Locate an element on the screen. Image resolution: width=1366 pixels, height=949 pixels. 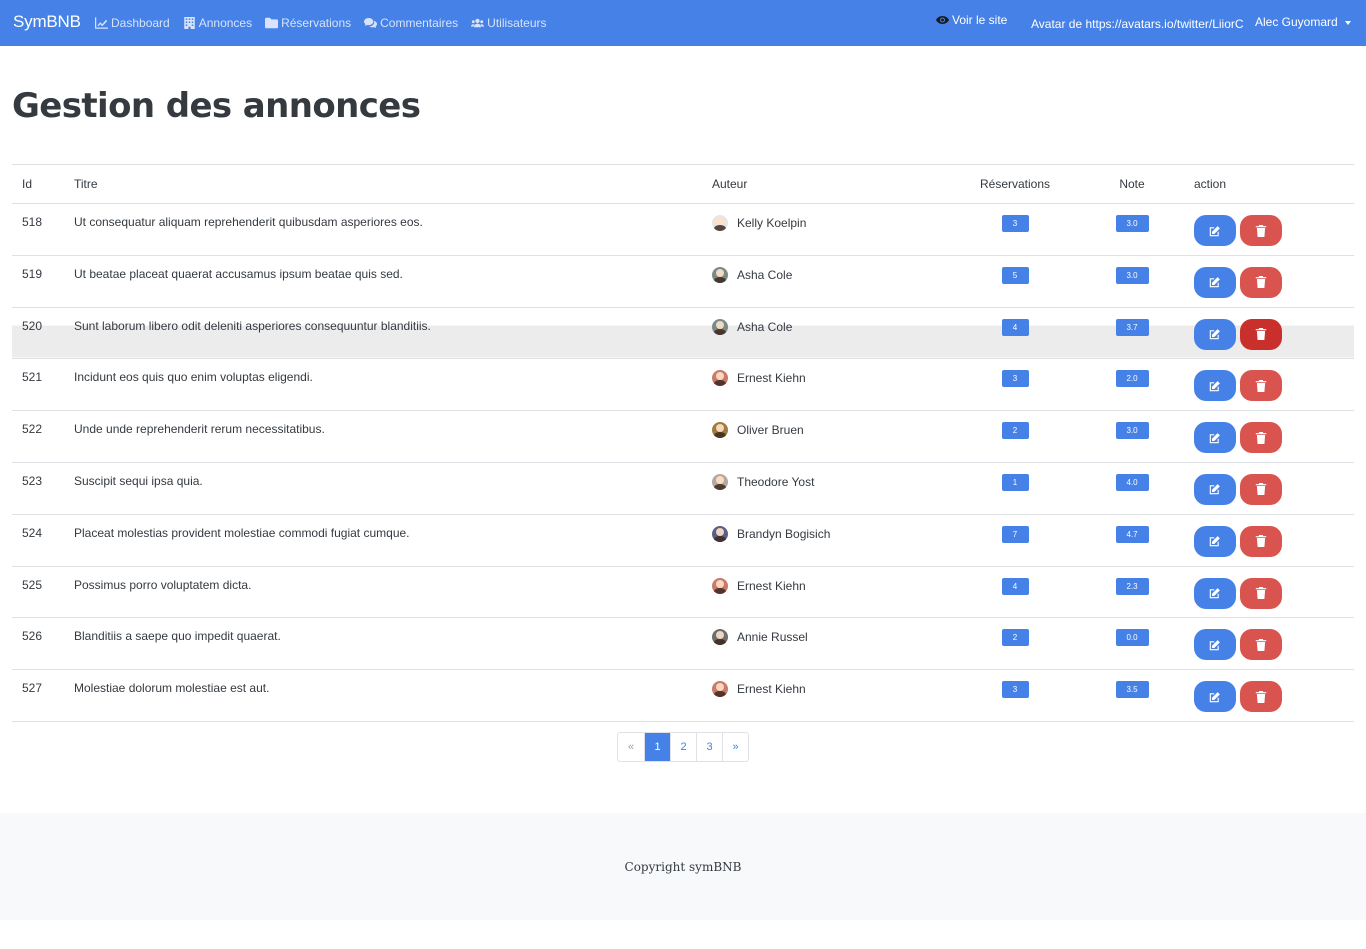
nav-link-label: Annonces is located at coordinates (225, 23).